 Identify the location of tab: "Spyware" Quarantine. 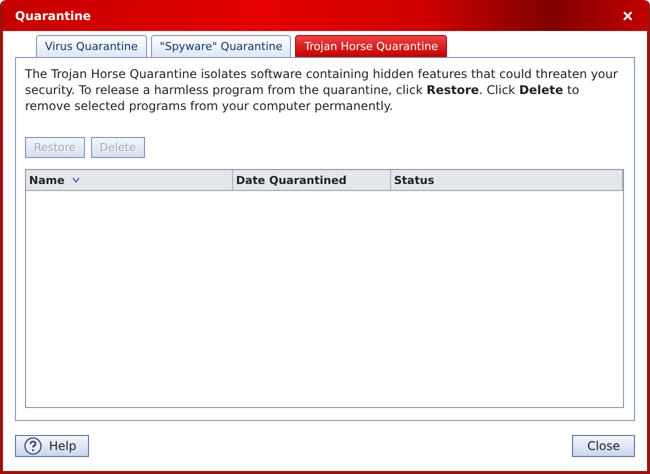
(221, 46).